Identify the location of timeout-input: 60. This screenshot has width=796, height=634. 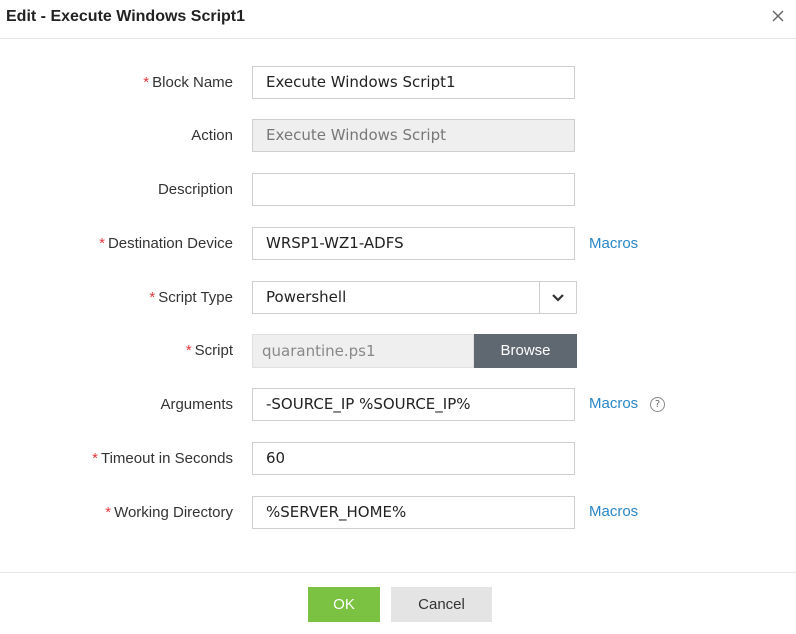
(413, 458).